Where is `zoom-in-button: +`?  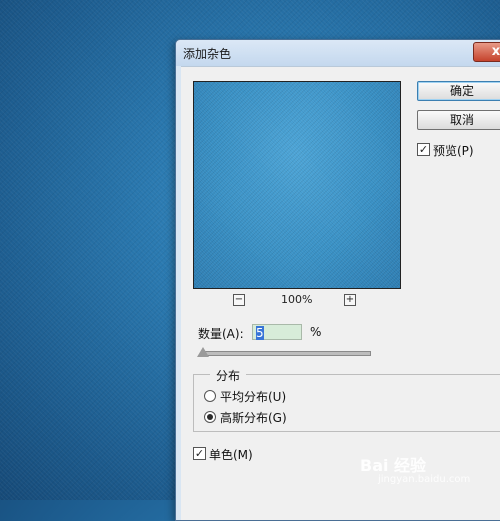
zoom-in-button: + is located at coordinates (350, 300).